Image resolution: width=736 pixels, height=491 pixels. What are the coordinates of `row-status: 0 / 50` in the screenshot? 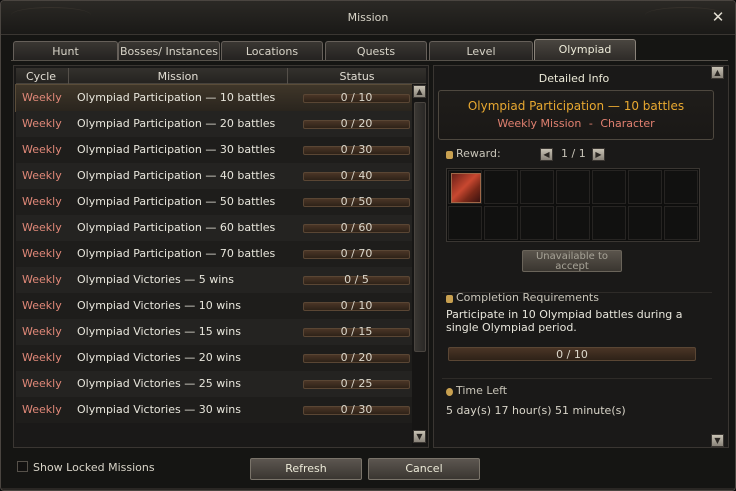 It's located at (356, 201).